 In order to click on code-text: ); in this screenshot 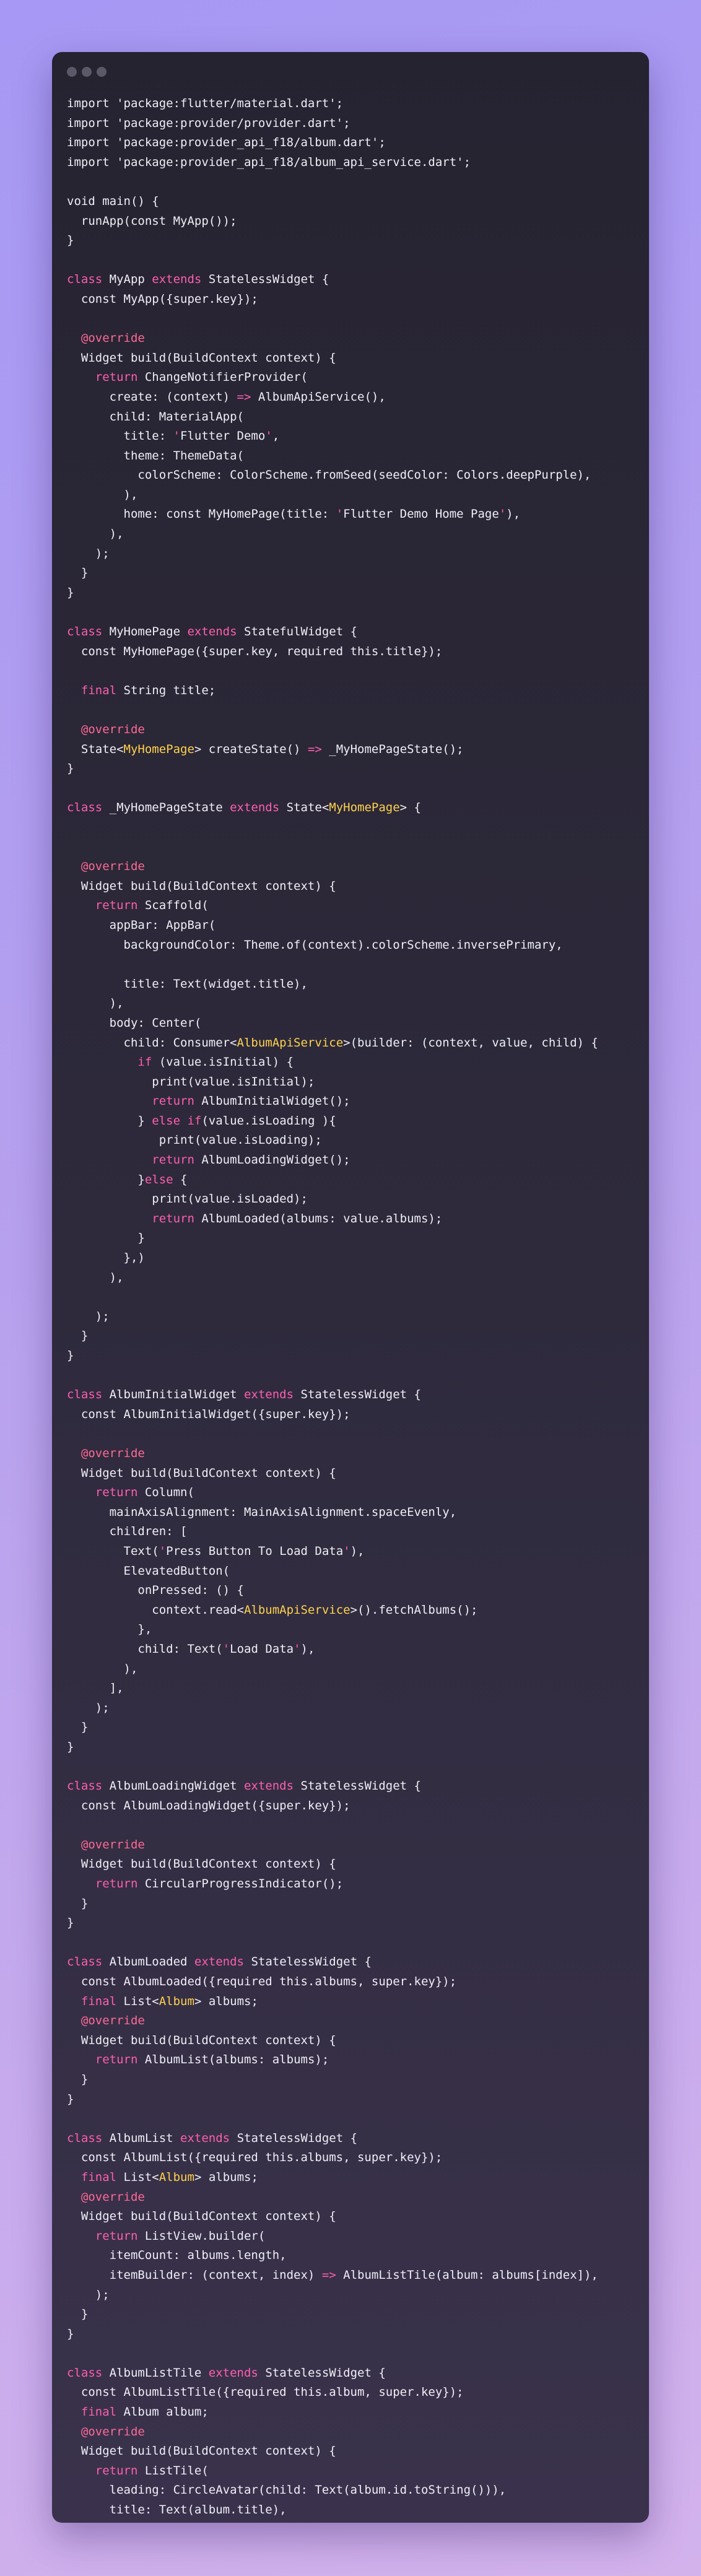, I will do `click(88, 1707)`.